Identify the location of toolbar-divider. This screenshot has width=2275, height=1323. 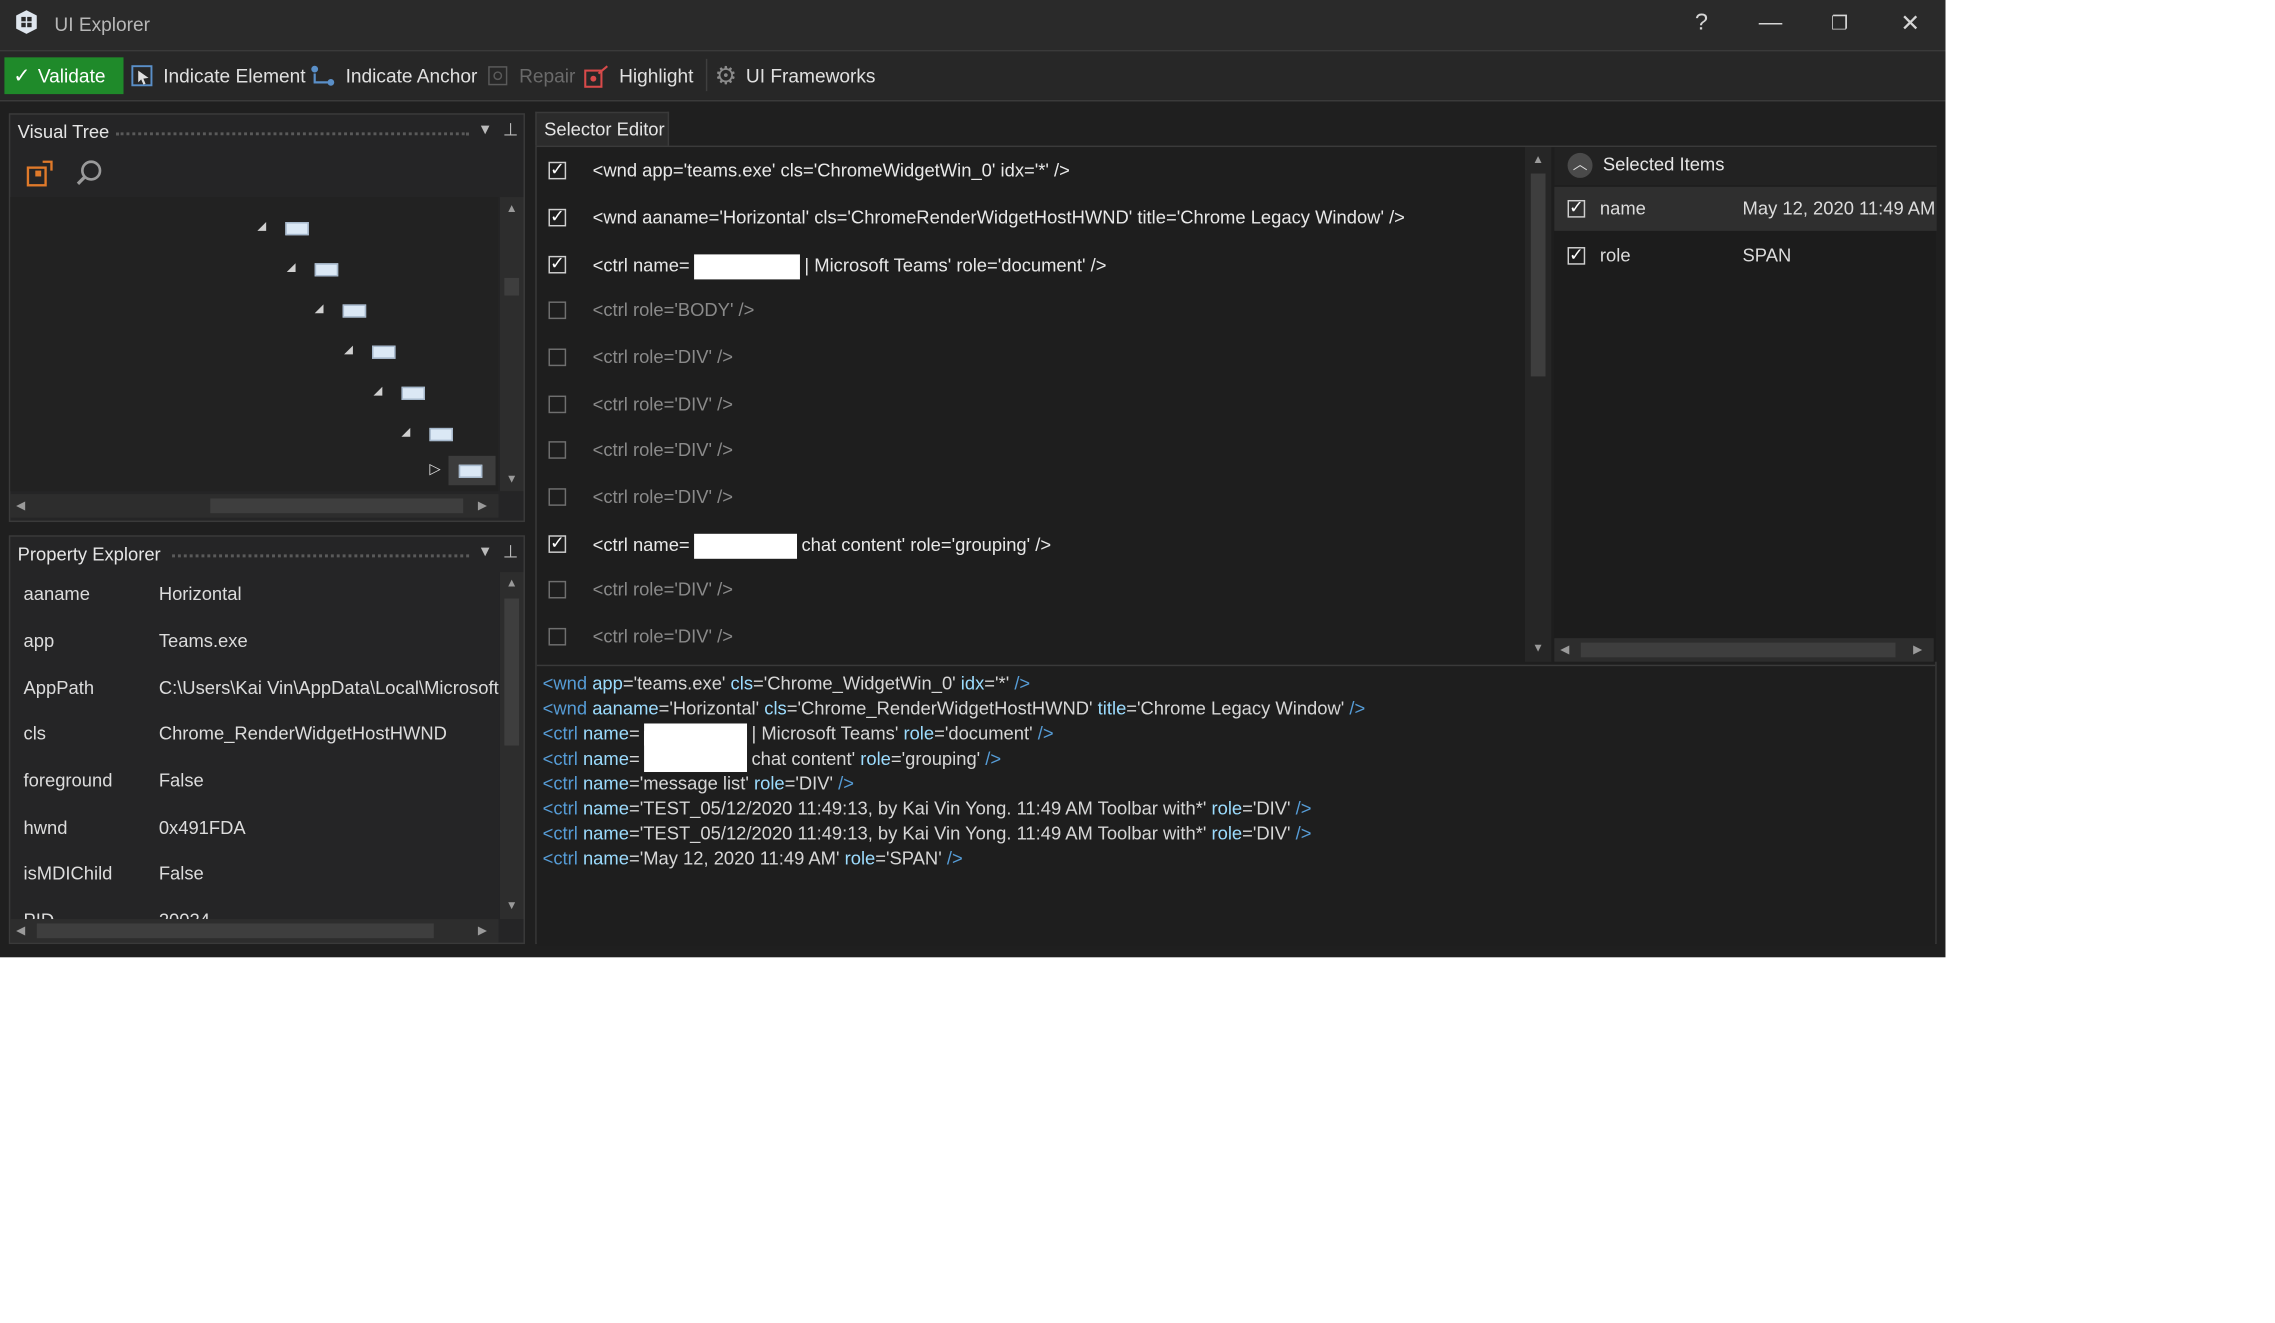
(706, 75).